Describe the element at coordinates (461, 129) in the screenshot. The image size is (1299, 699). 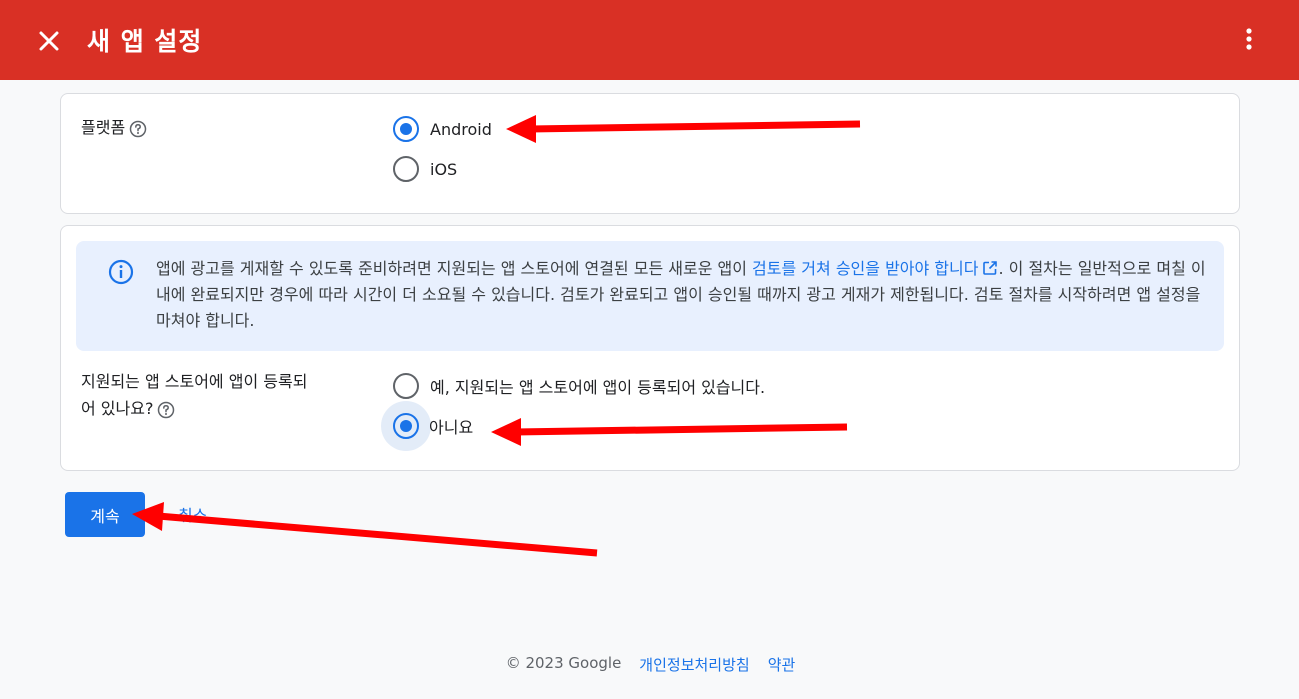
I see `radio-label-android: Android` at that location.